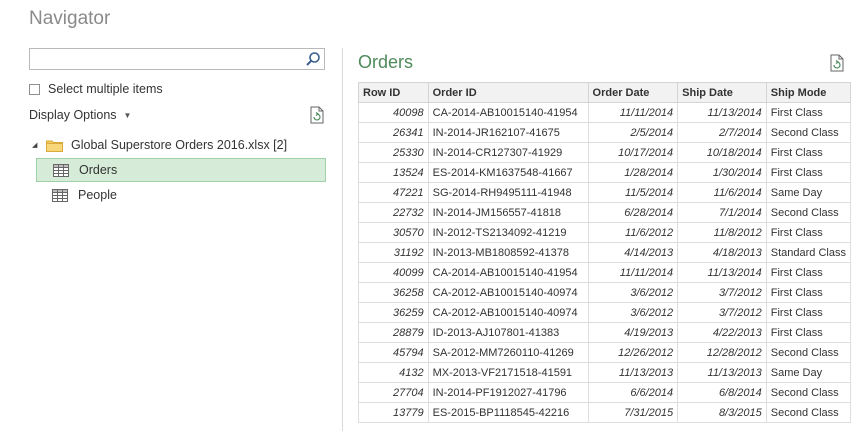 The image size is (851, 431). I want to click on cell-row-id: 47221, so click(393, 192).